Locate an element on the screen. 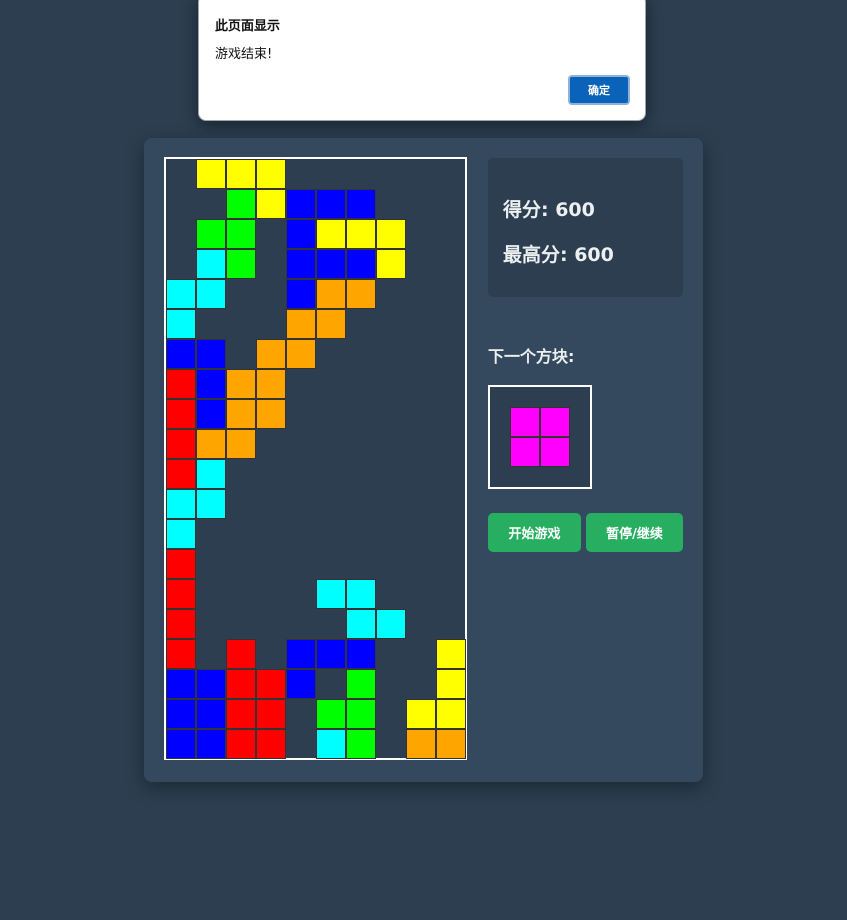  high-score-text: 最高分: 600 is located at coordinates (558, 255).